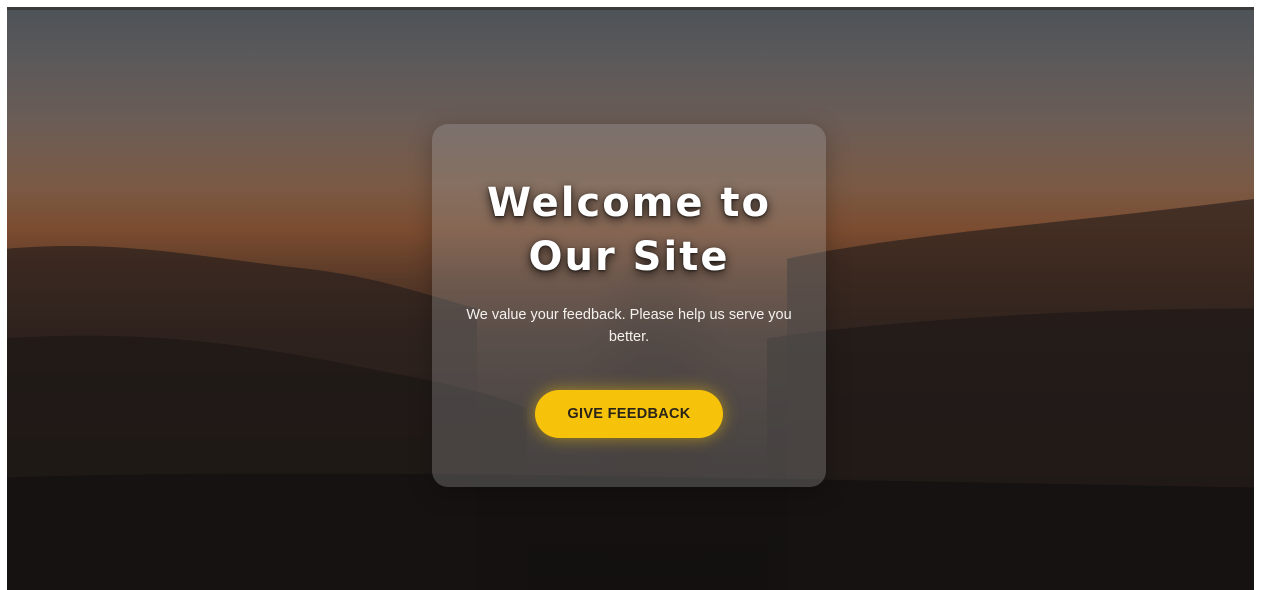 This screenshot has height=590, width=1261. I want to click on heading-line-1: Welcome to, so click(629, 203).